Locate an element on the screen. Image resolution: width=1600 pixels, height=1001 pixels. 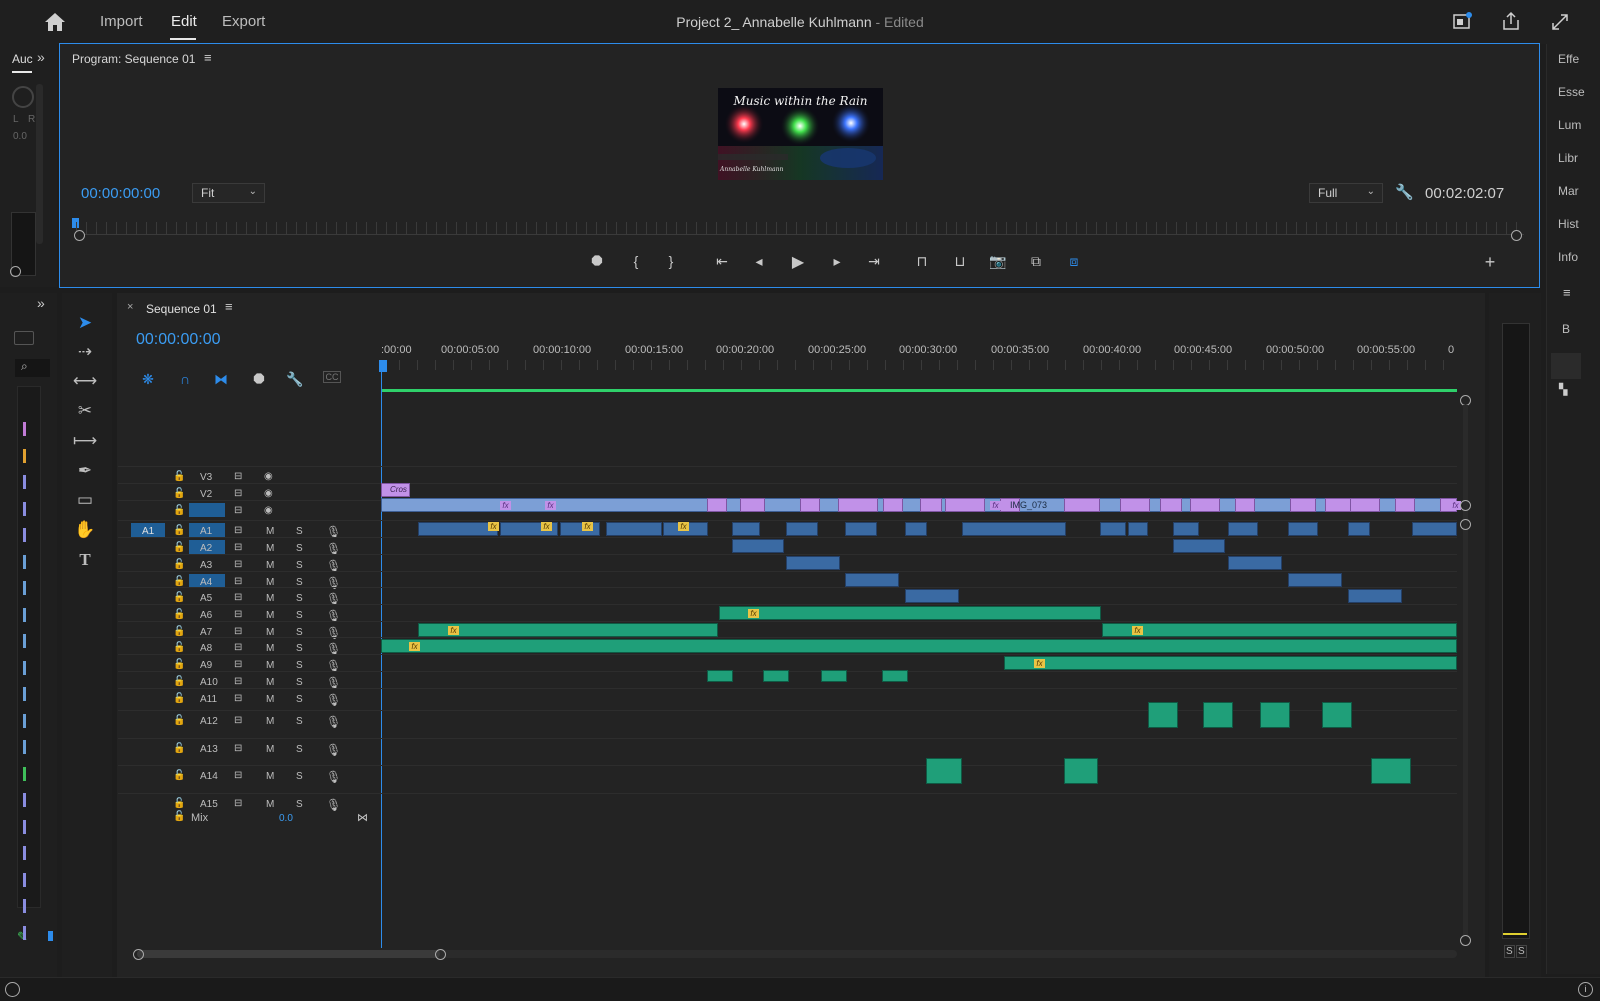
tab-essential-sound: Esse is located at coordinates (1579, 92).